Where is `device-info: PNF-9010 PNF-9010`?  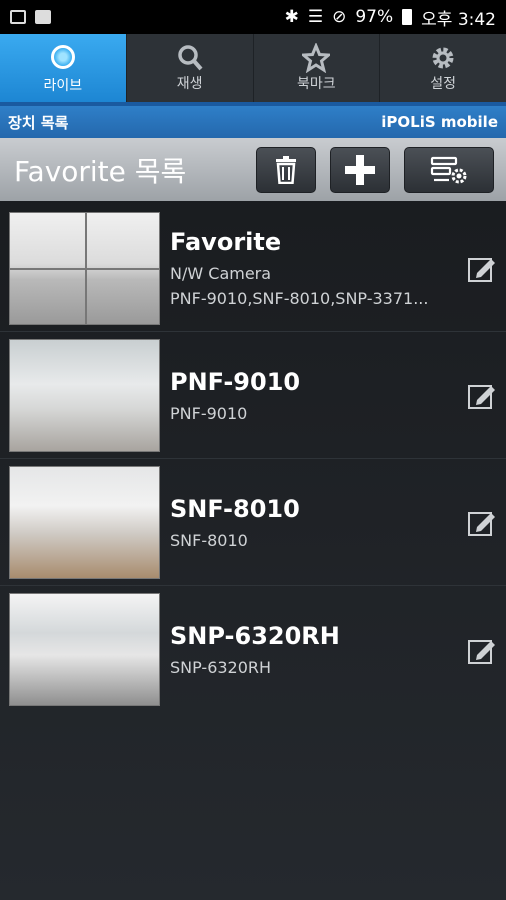
device-info: PNF-9010 PNF-9010 is located at coordinates (314, 395).